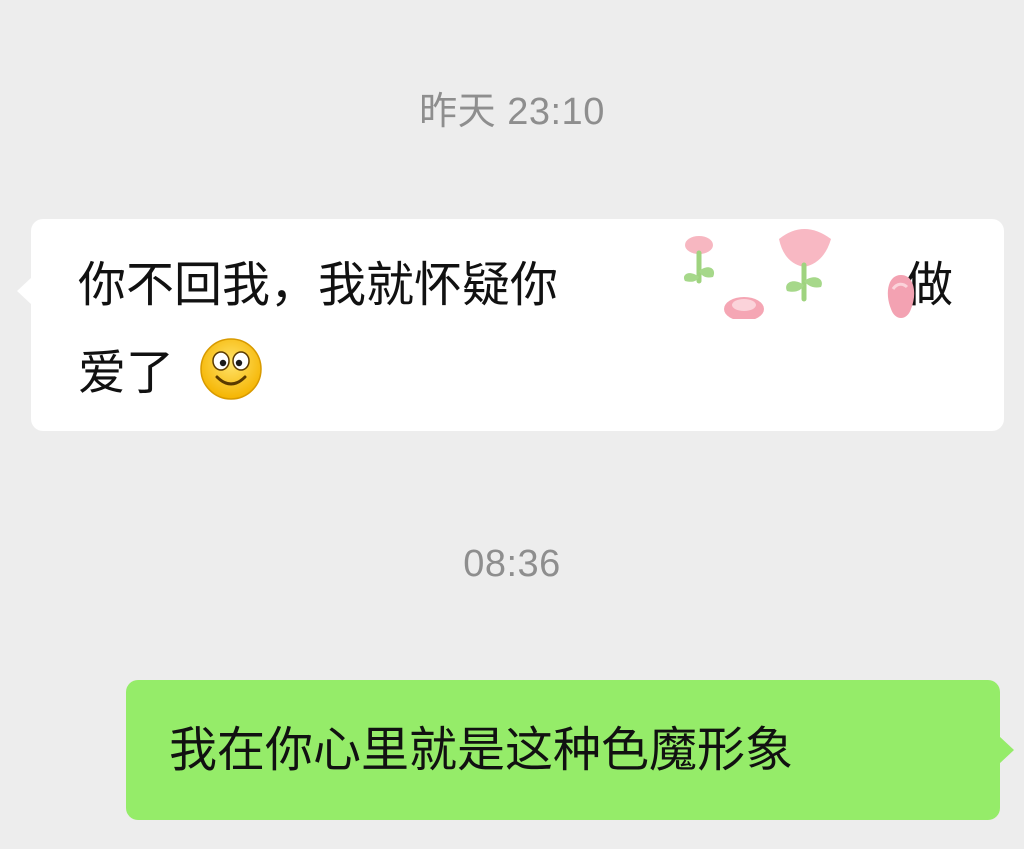 The image size is (1024, 849). Describe the element at coordinates (231, 369) in the screenshot. I see `smile-emoji-icon` at that location.